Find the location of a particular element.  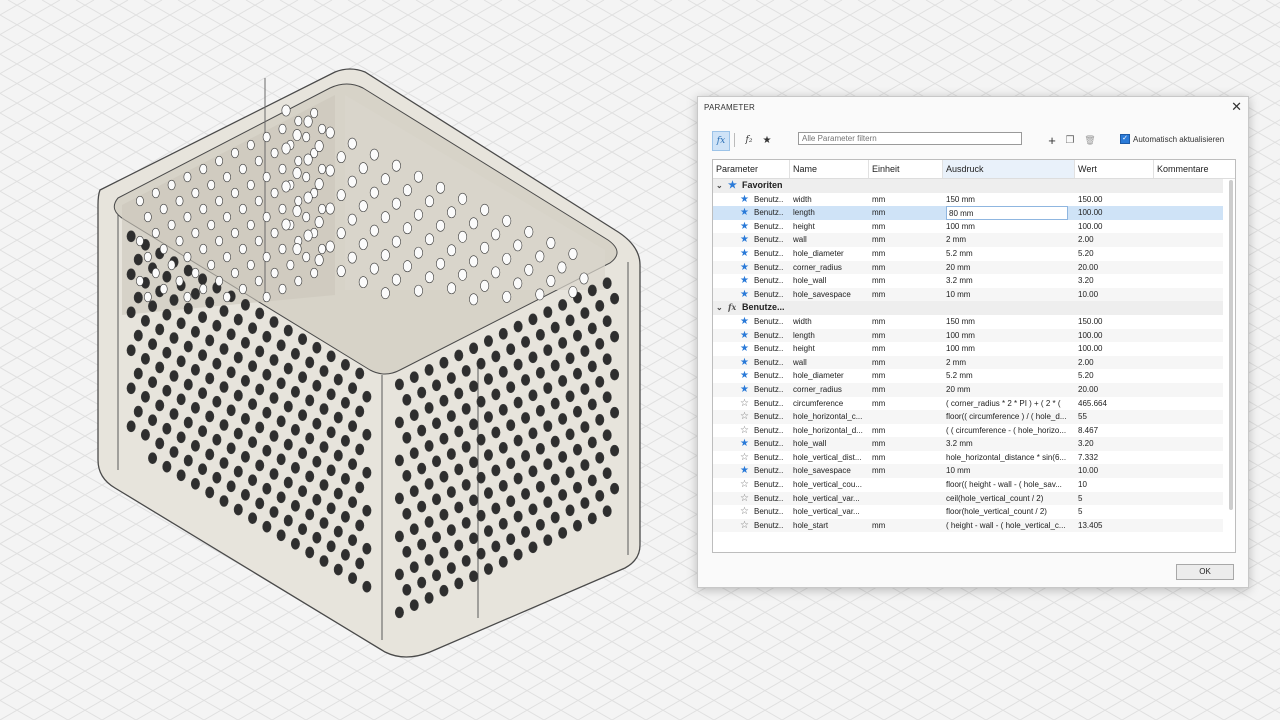

table-row: ★ Benutz.. length mm 80 mm 100.00 is located at coordinates (968, 213).